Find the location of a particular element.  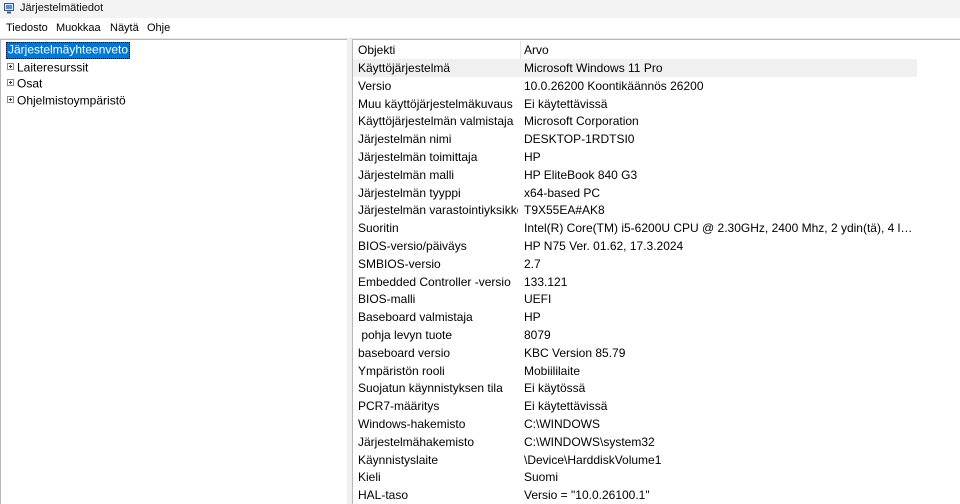

cell-item: Järjestelmän nimi is located at coordinates (405, 139).